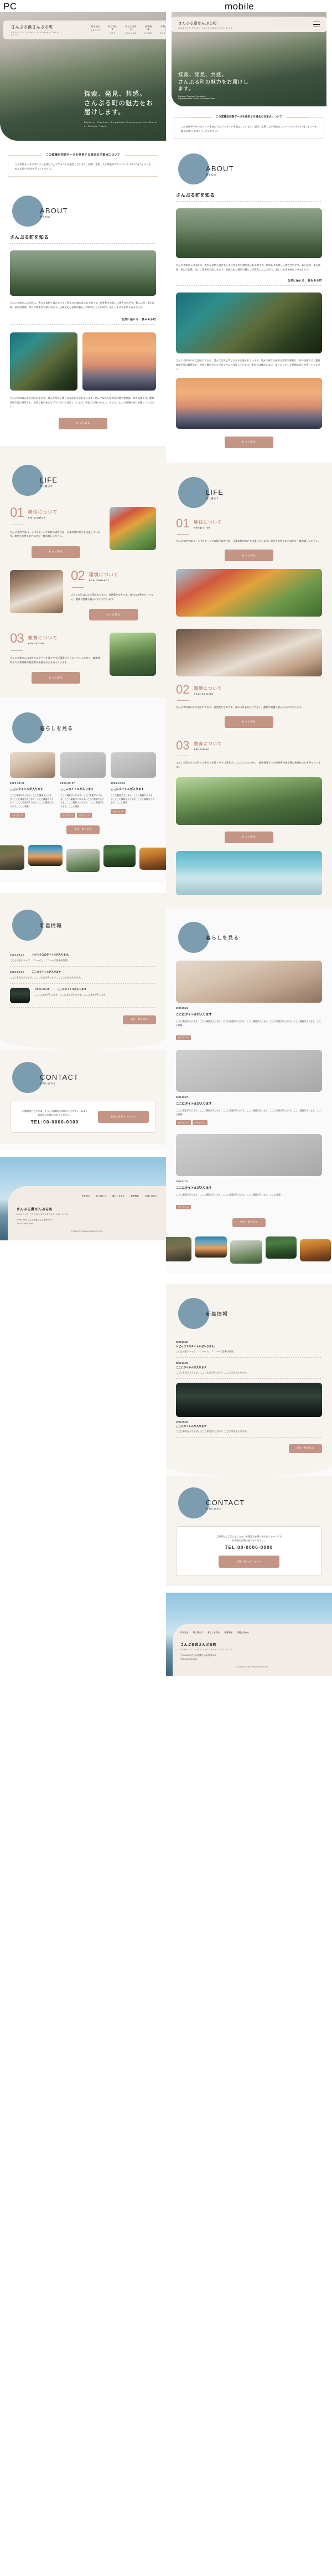 The height and width of the screenshot is (2576, 332). What do you see at coordinates (83, 829) in the screenshot?
I see `column-archive-button: 過去一覧を見る` at bounding box center [83, 829].